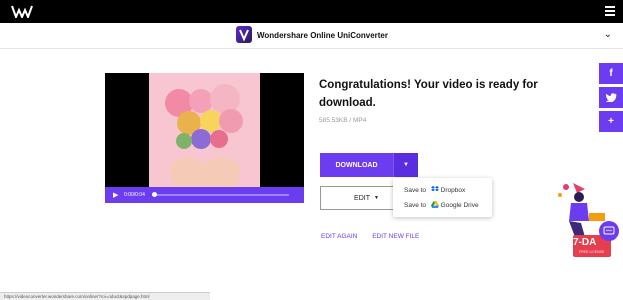 The image size is (623, 300). What do you see at coordinates (339, 236) in the screenshot?
I see `edit-again-link: EDIT AGAIN` at bounding box center [339, 236].